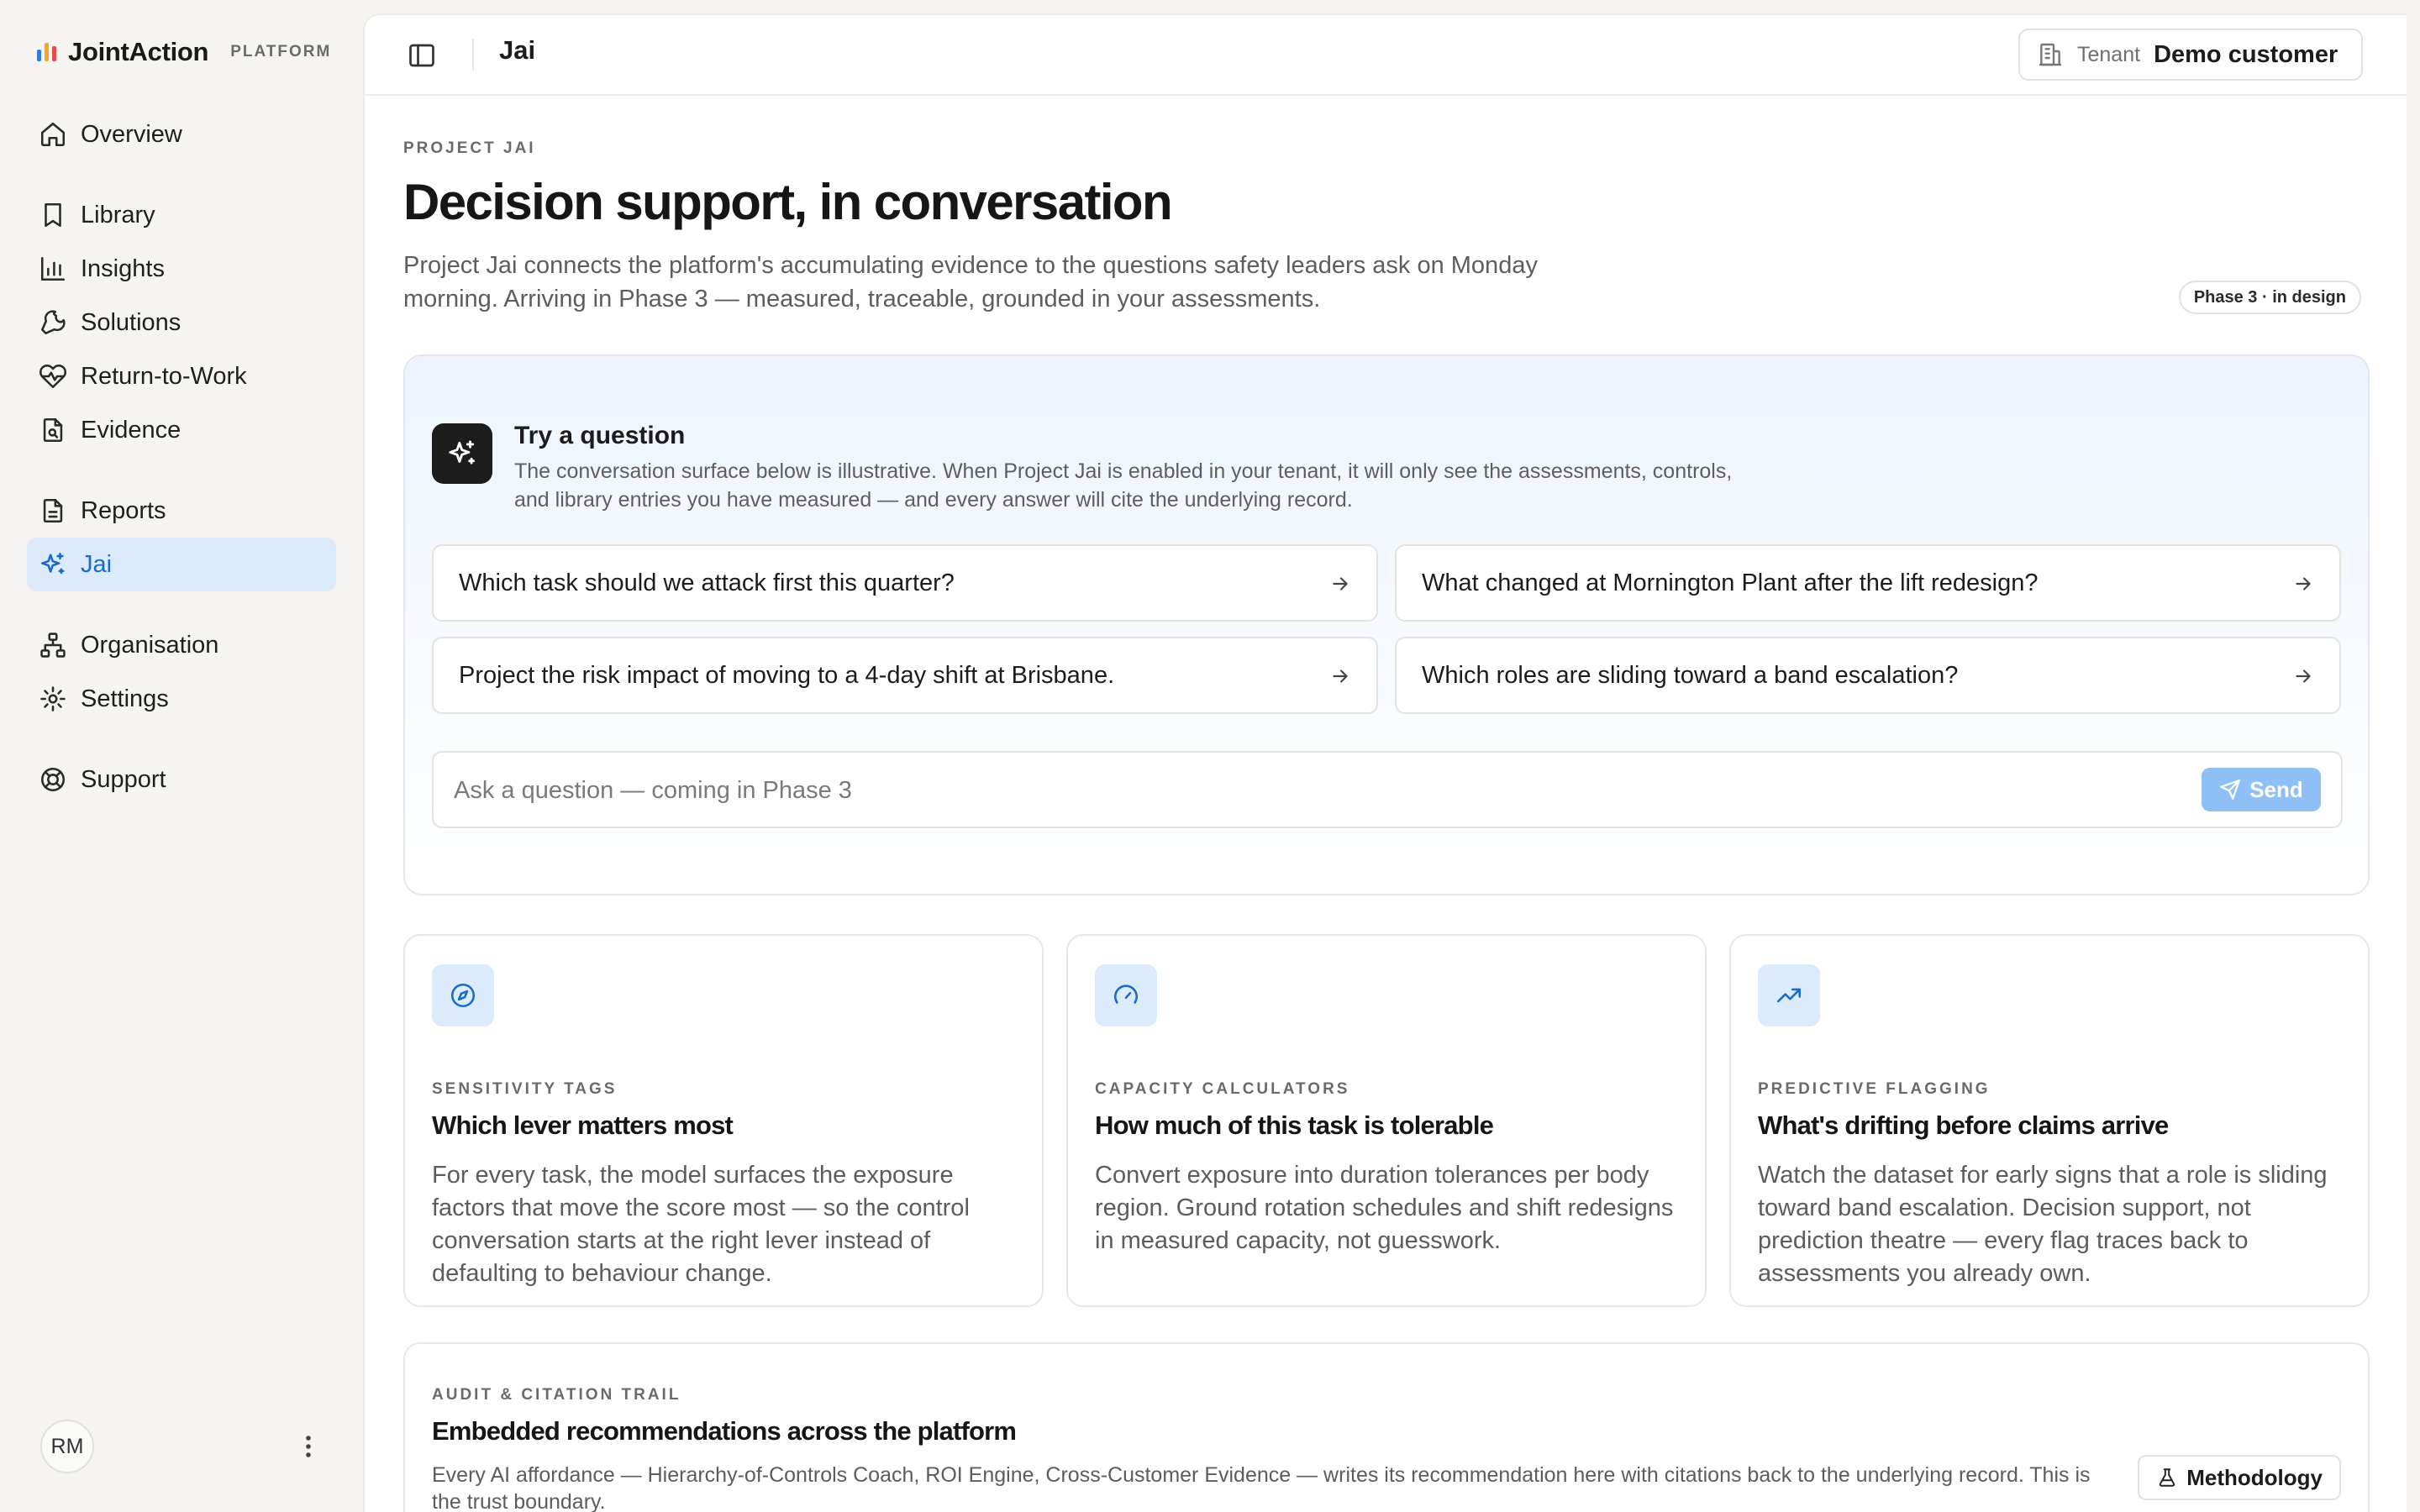 This screenshot has height=1512, width=2420. What do you see at coordinates (97, 564) in the screenshot?
I see `sidebar-item-label: Jai` at bounding box center [97, 564].